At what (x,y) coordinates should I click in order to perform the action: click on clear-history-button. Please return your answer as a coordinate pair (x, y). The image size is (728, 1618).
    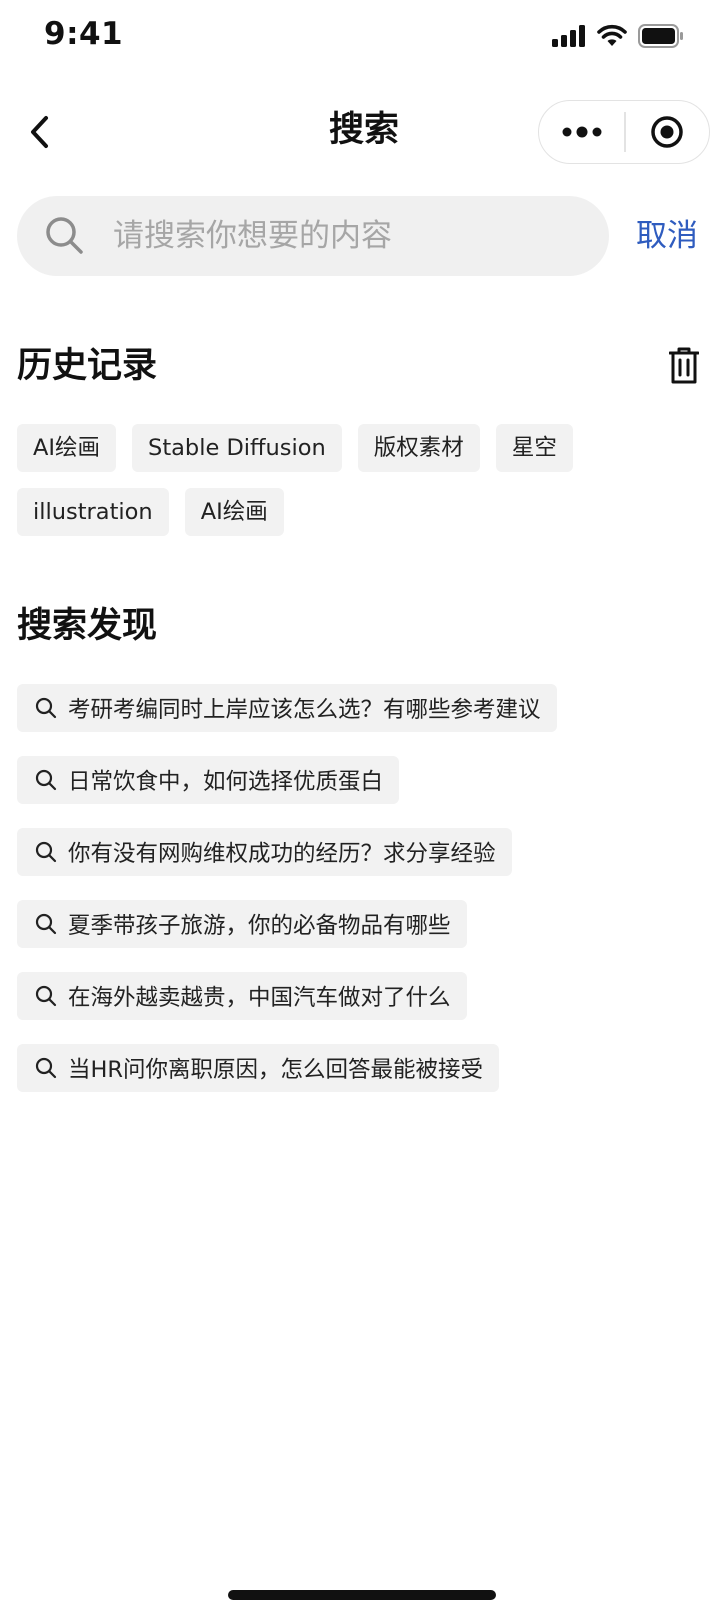
    Looking at the image, I should click on (684, 366).